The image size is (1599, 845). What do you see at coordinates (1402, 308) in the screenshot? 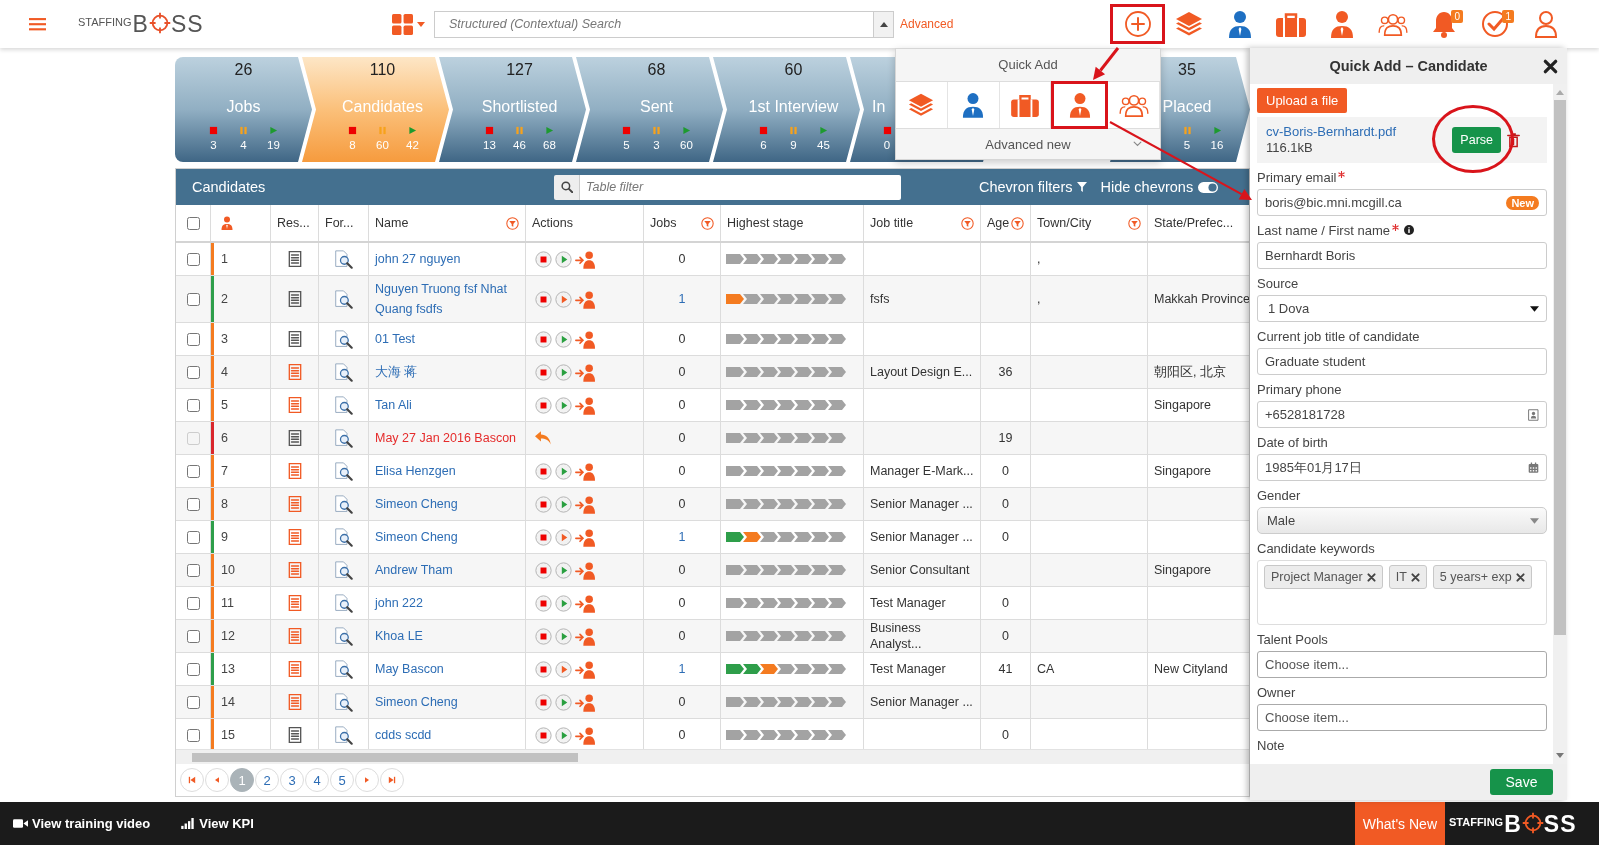
I see `dropdown-field: 1 Dova` at bounding box center [1402, 308].